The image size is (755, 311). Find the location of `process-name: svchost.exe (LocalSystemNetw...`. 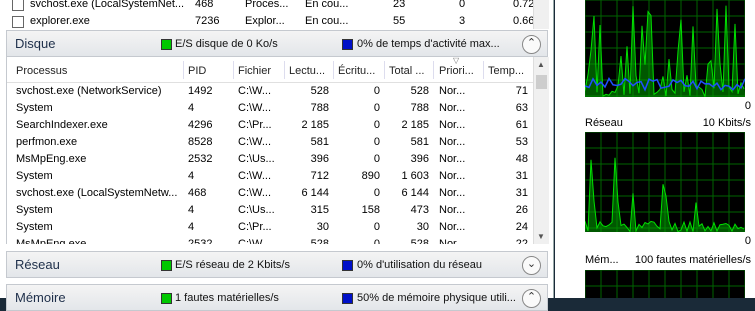

process-name: svchost.exe (LocalSystemNetw... is located at coordinates (97, 193).